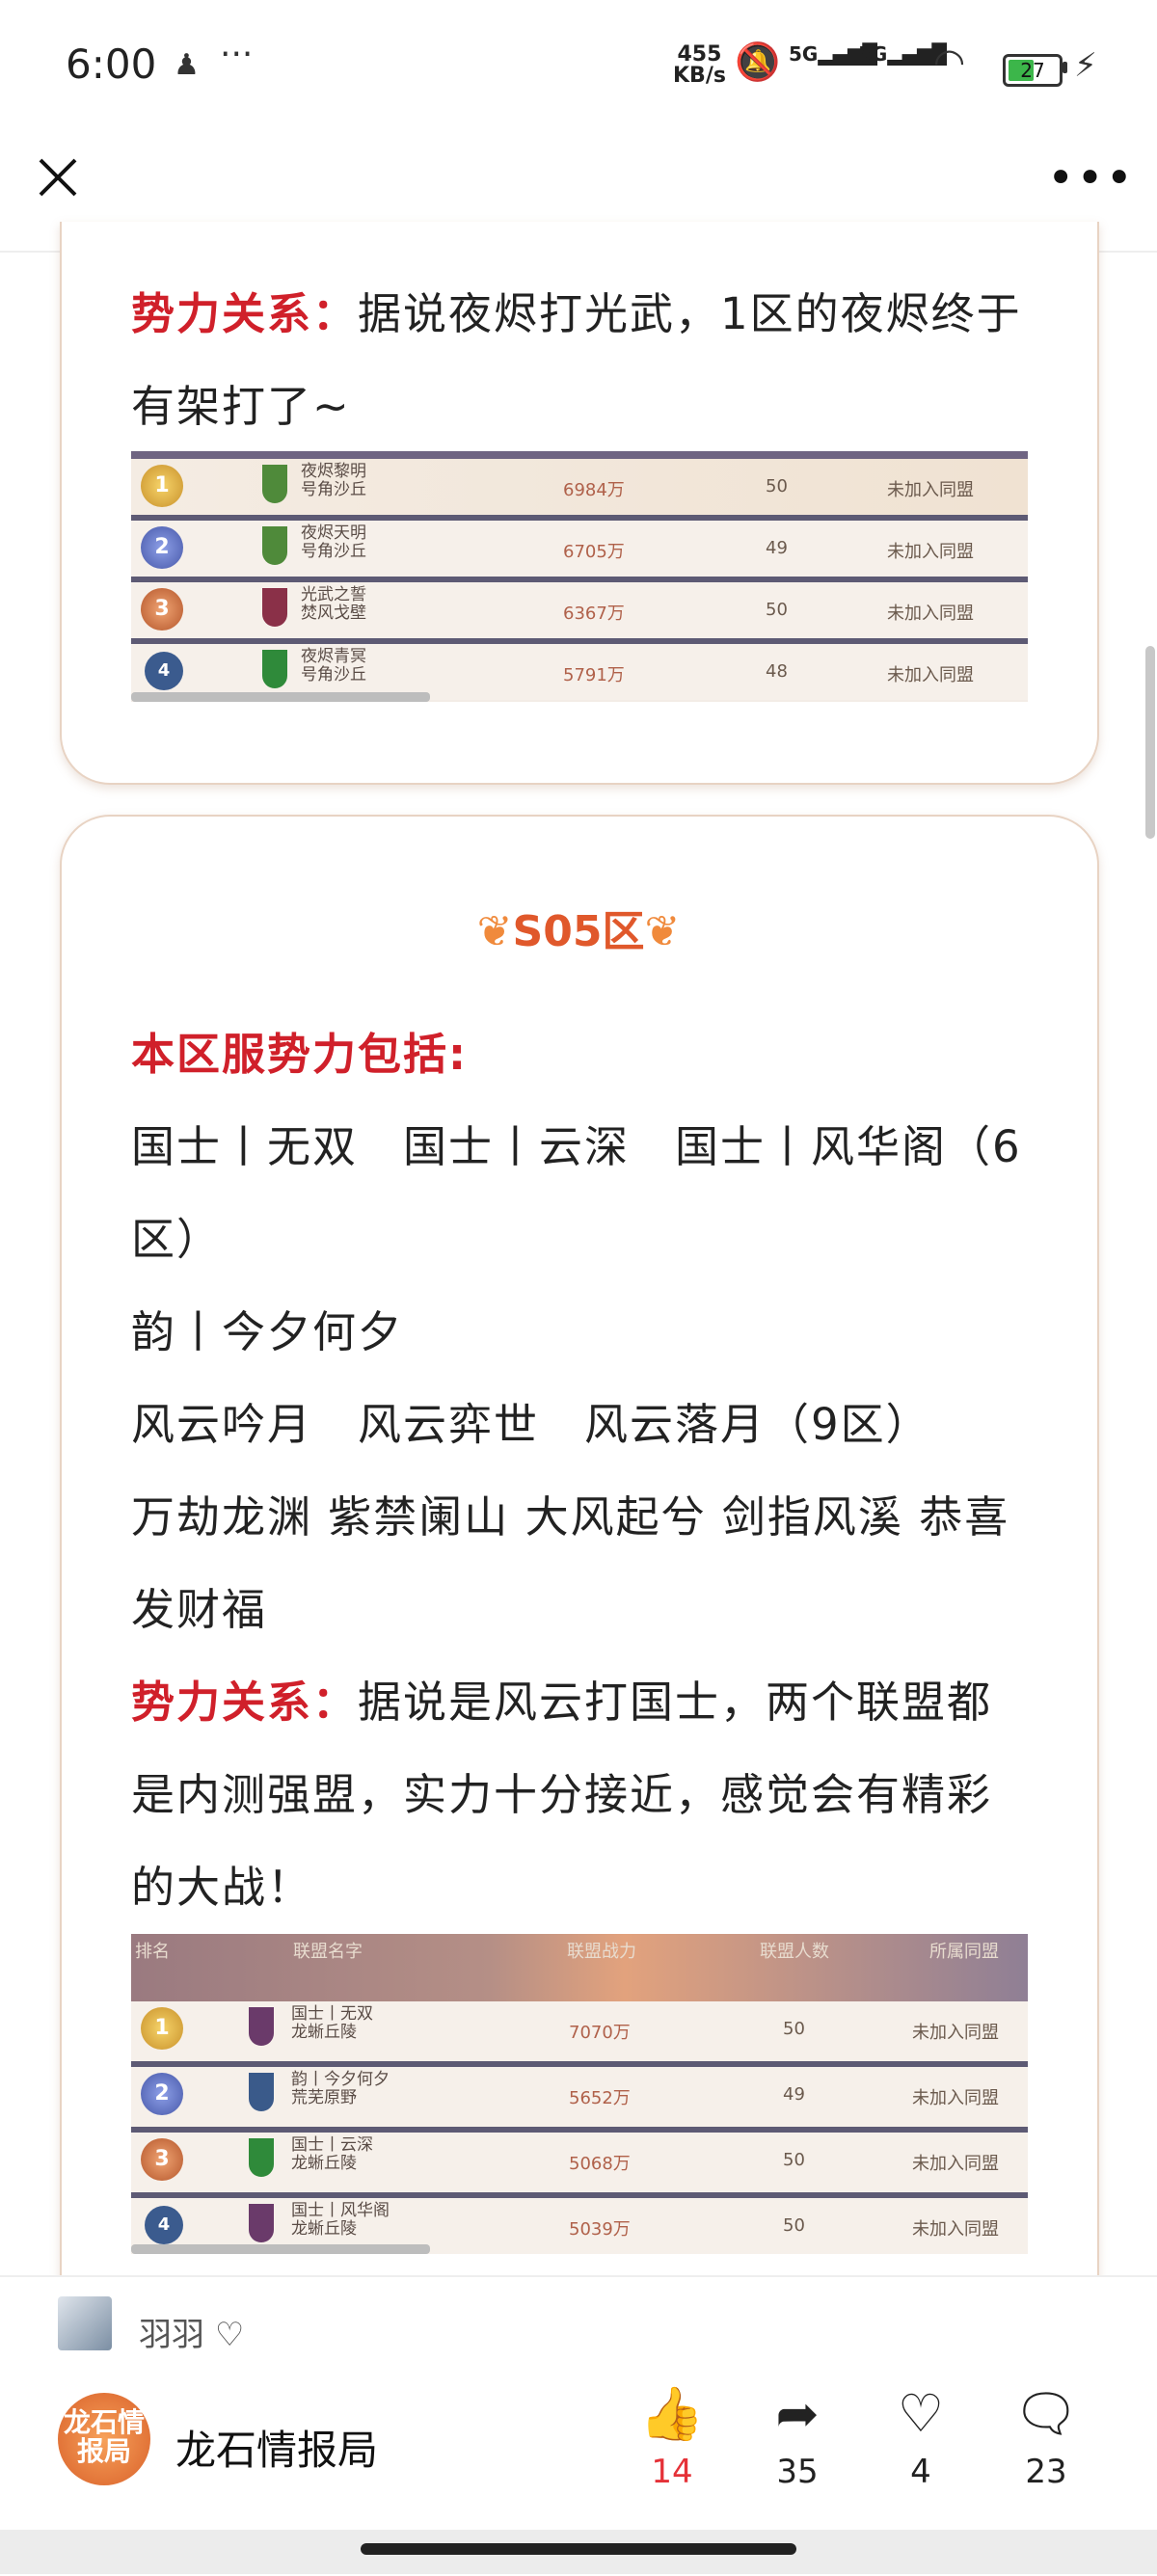 Image resolution: width=1157 pixels, height=2576 pixels. What do you see at coordinates (324, 2097) in the screenshot?
I see `alliance-region: 荒芜原野` at bounding box center [324, 2097].